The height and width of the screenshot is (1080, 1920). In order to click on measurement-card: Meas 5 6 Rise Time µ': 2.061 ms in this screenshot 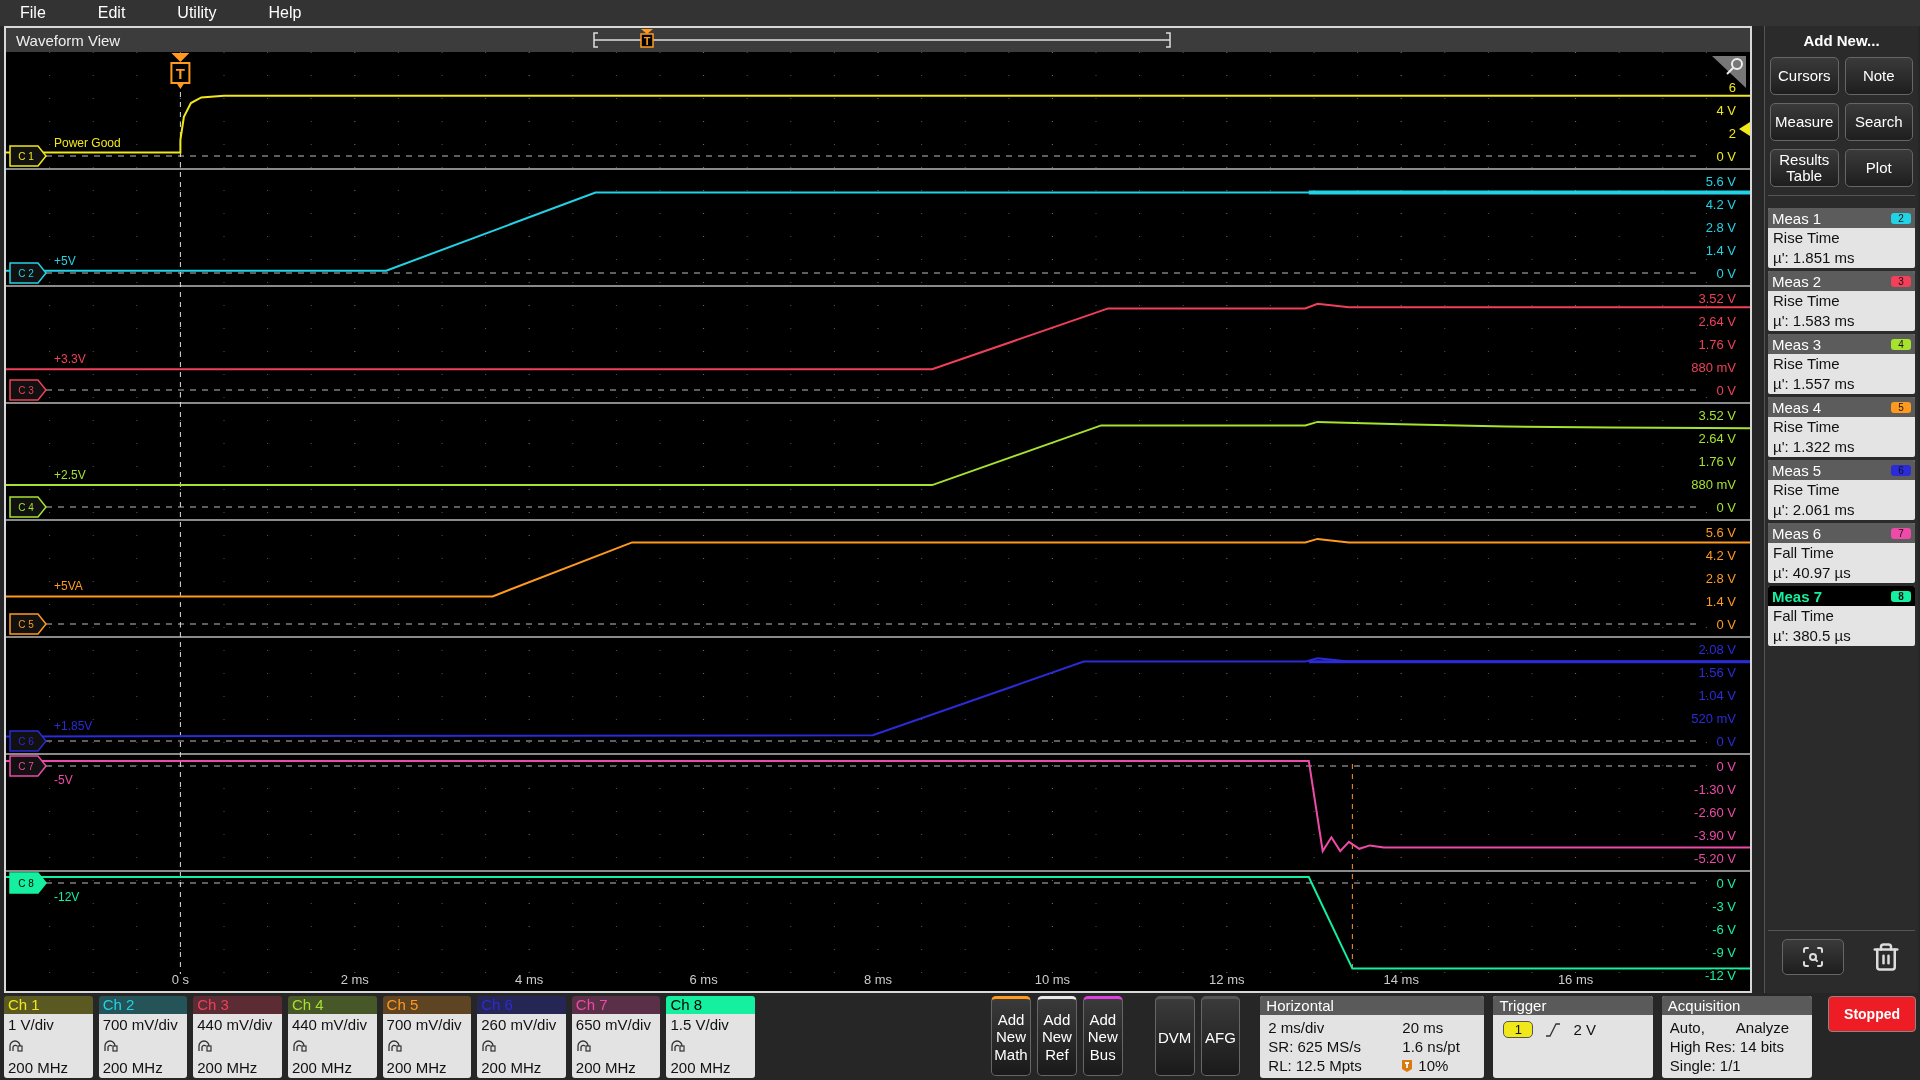, I will do `click(1841, 490)`.